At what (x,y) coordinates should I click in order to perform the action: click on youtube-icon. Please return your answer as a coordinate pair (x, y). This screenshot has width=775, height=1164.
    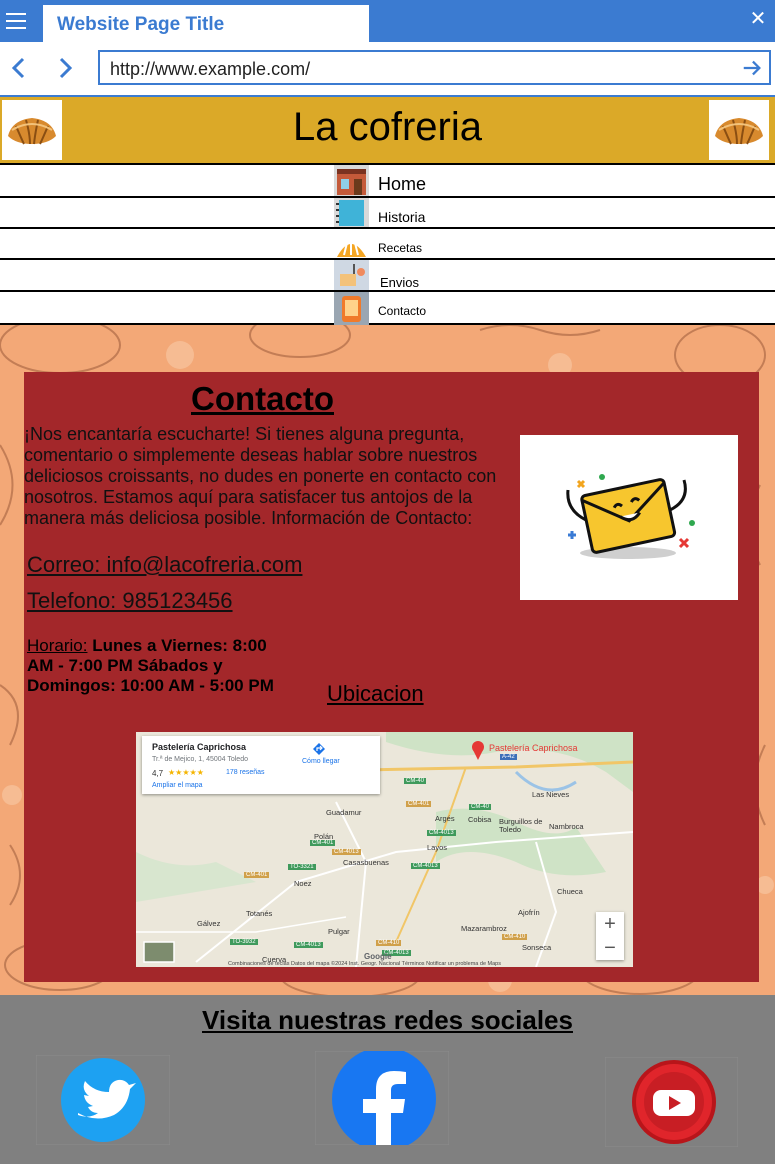
    Looking at the image, I should click on (671, 1102).